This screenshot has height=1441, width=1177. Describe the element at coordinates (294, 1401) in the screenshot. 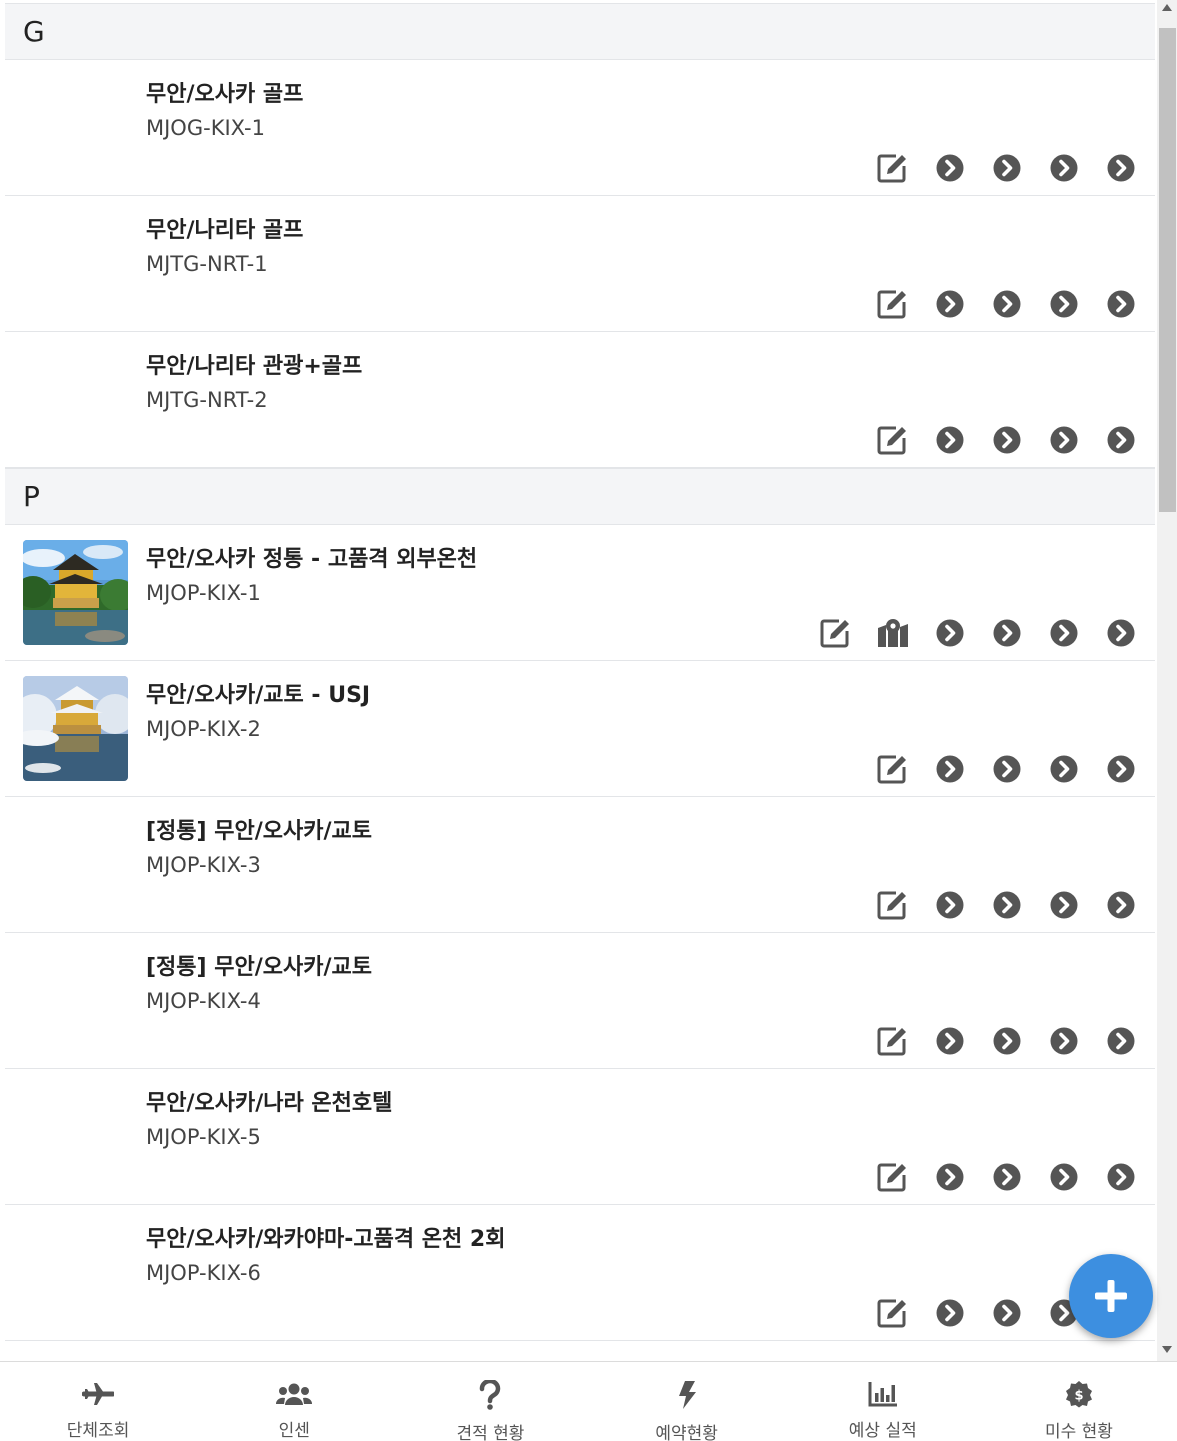

I see `nav-item-2: 인센` at that location.